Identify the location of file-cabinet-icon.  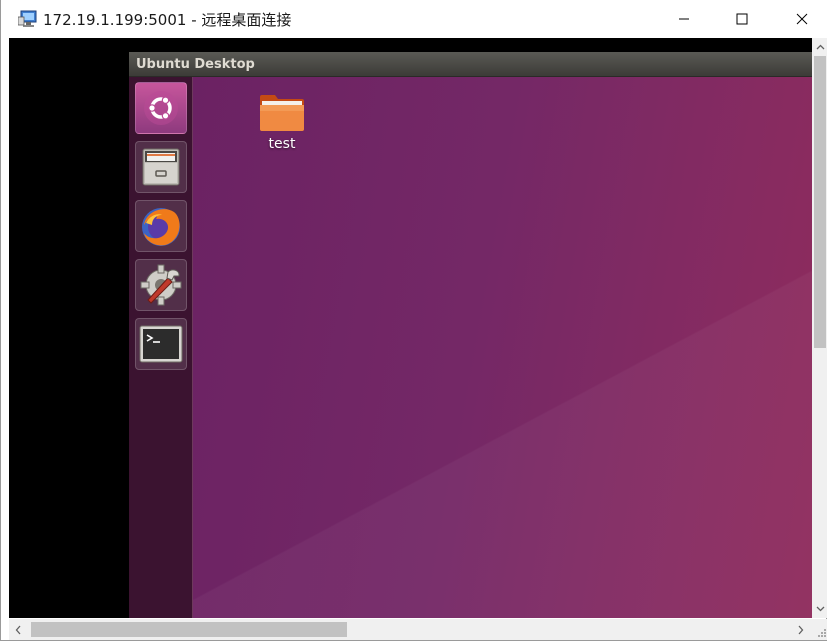
(161, 167).